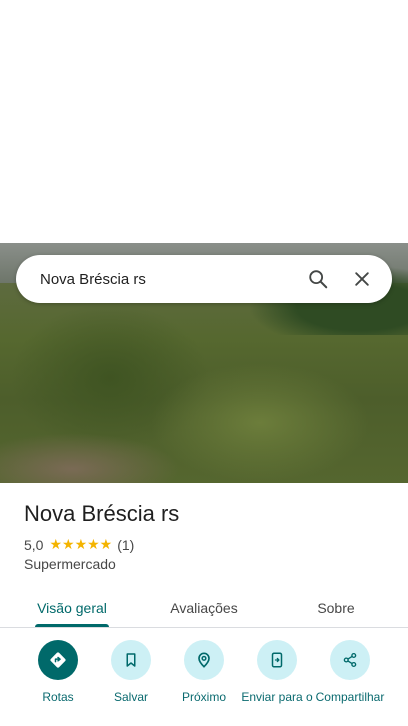  Describe the element at coordinates (70, 564) in the screenshot. I see `place-category: Supermercado` at that location.